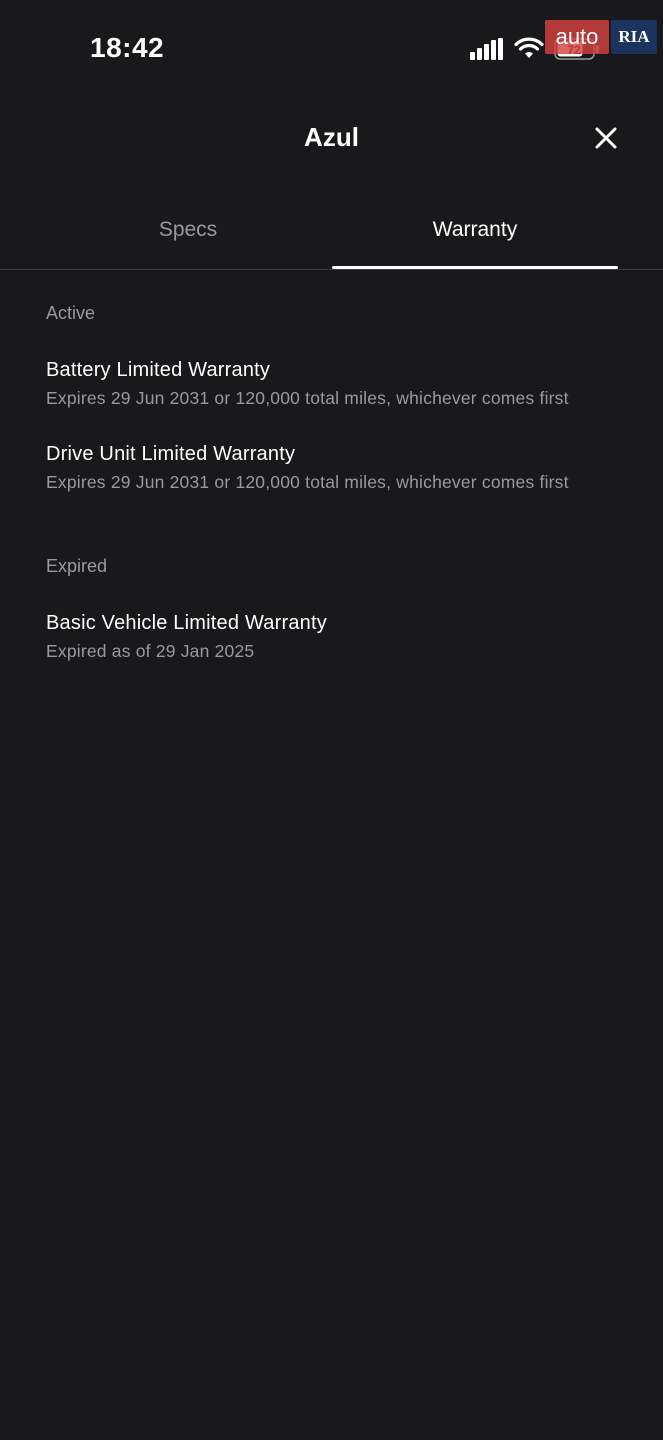  Describe the element at coordinates (331, 48) in the screenshot. I see `status-bar: 18:42 72 auto RIA` at that location.